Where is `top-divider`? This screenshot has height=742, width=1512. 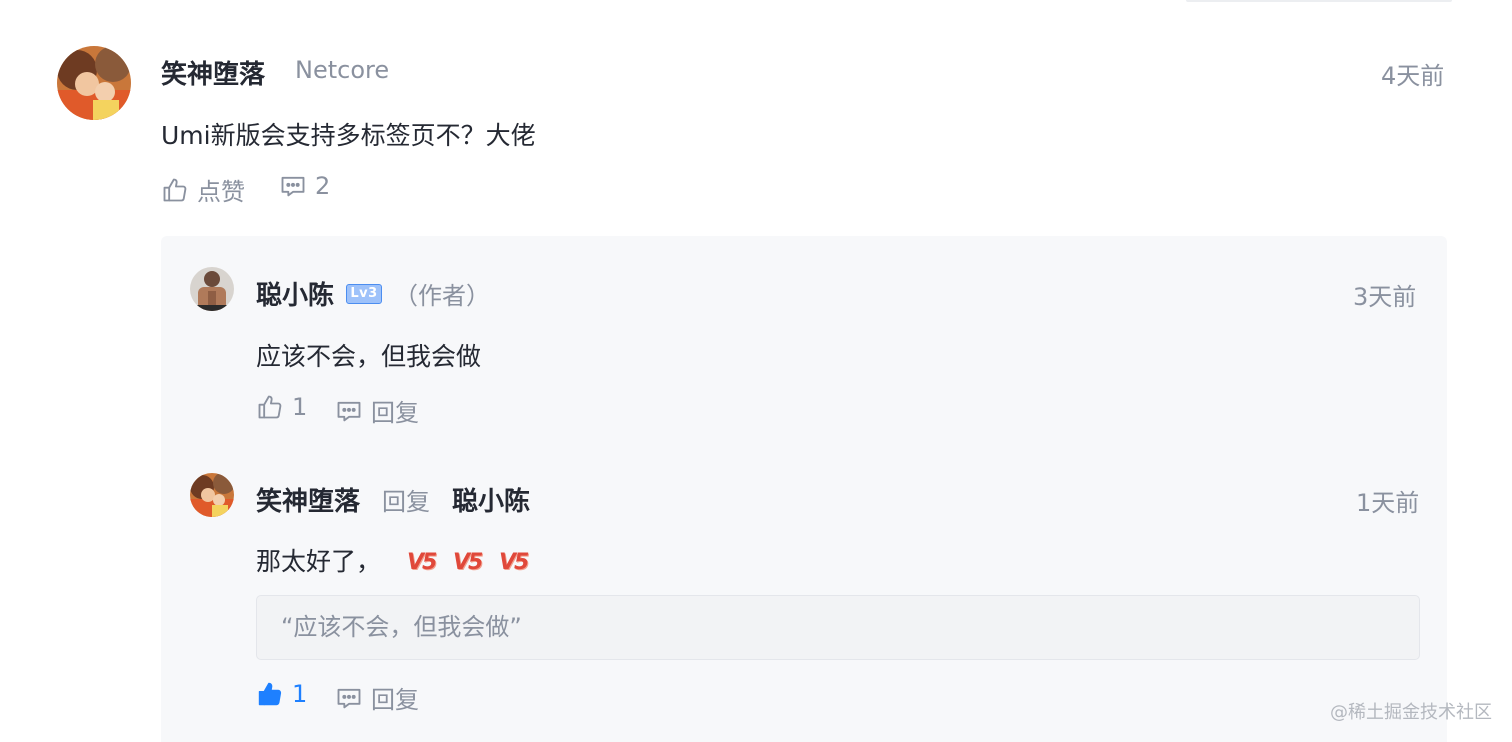 top-divider is located at coordinates (1319, 1).